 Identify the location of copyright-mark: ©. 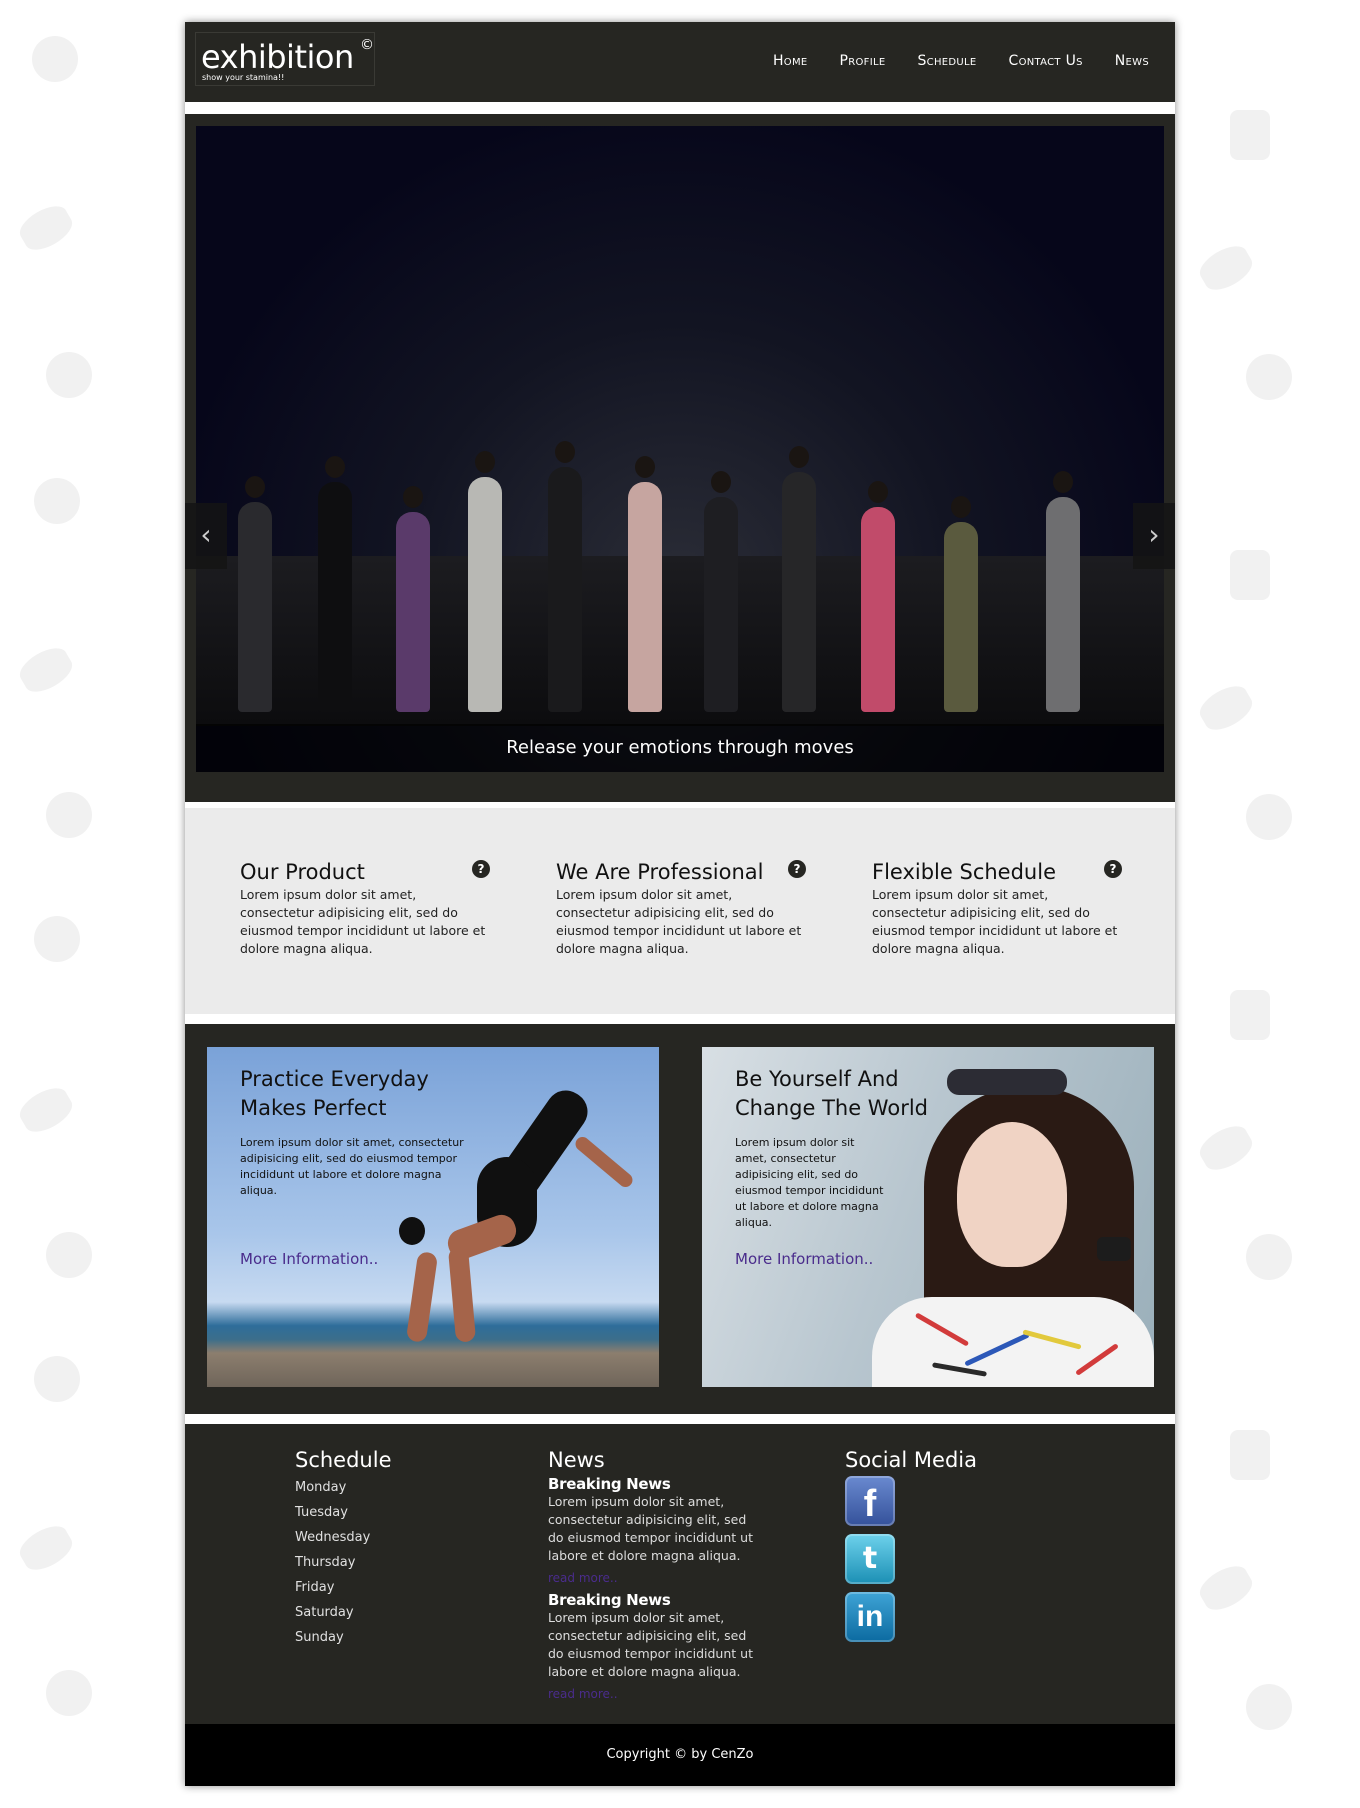
(367, 45).